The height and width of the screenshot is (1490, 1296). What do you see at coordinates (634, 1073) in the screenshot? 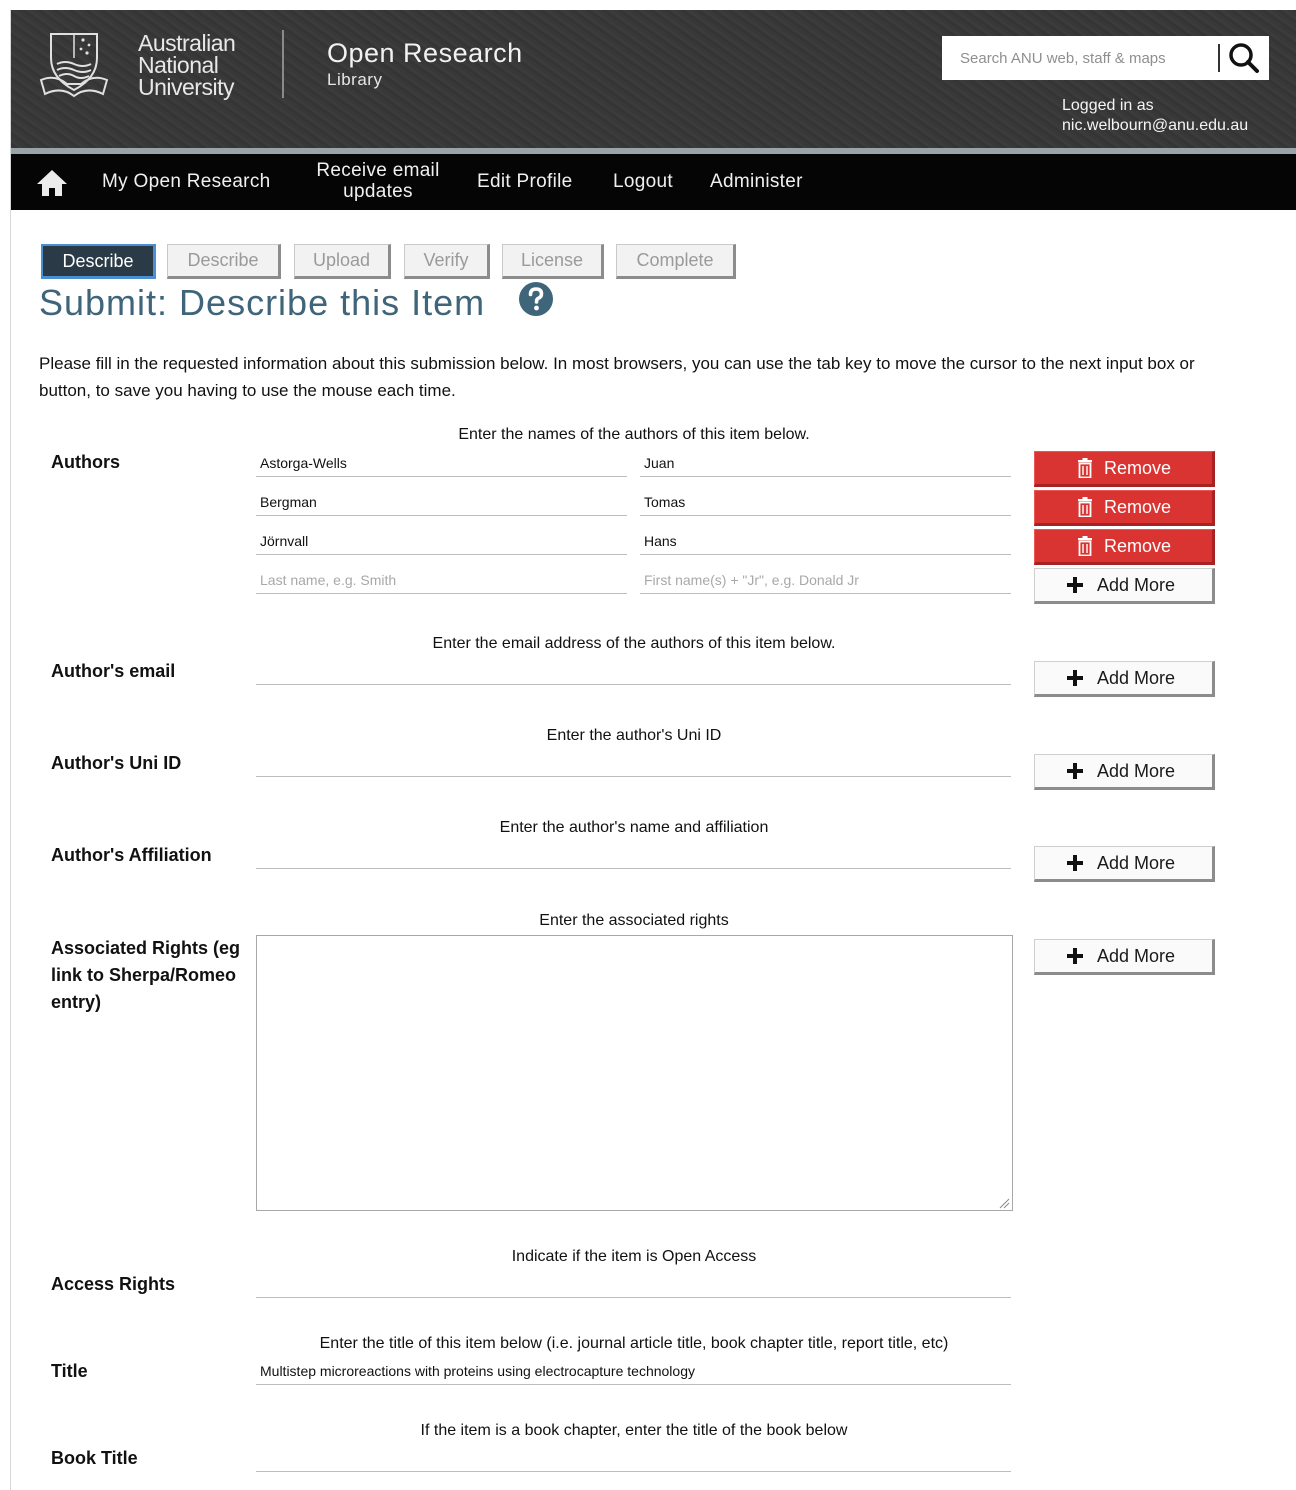
I see `associated-rights-textarea` at bounding box center [634, 1073].